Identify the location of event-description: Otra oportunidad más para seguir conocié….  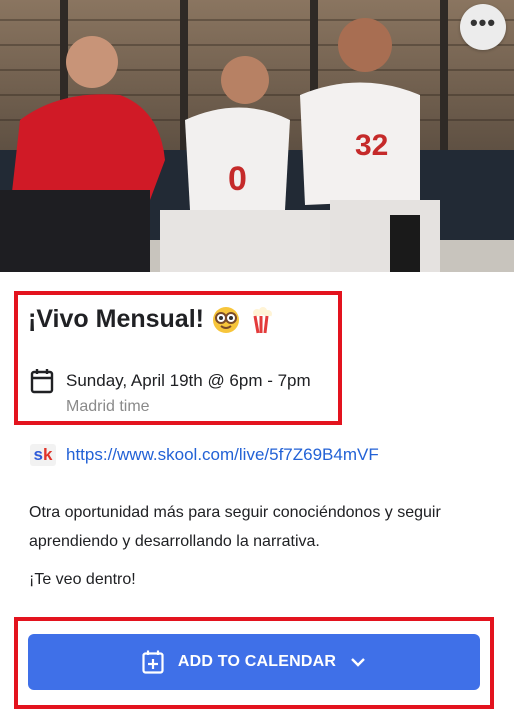
(235, 527).